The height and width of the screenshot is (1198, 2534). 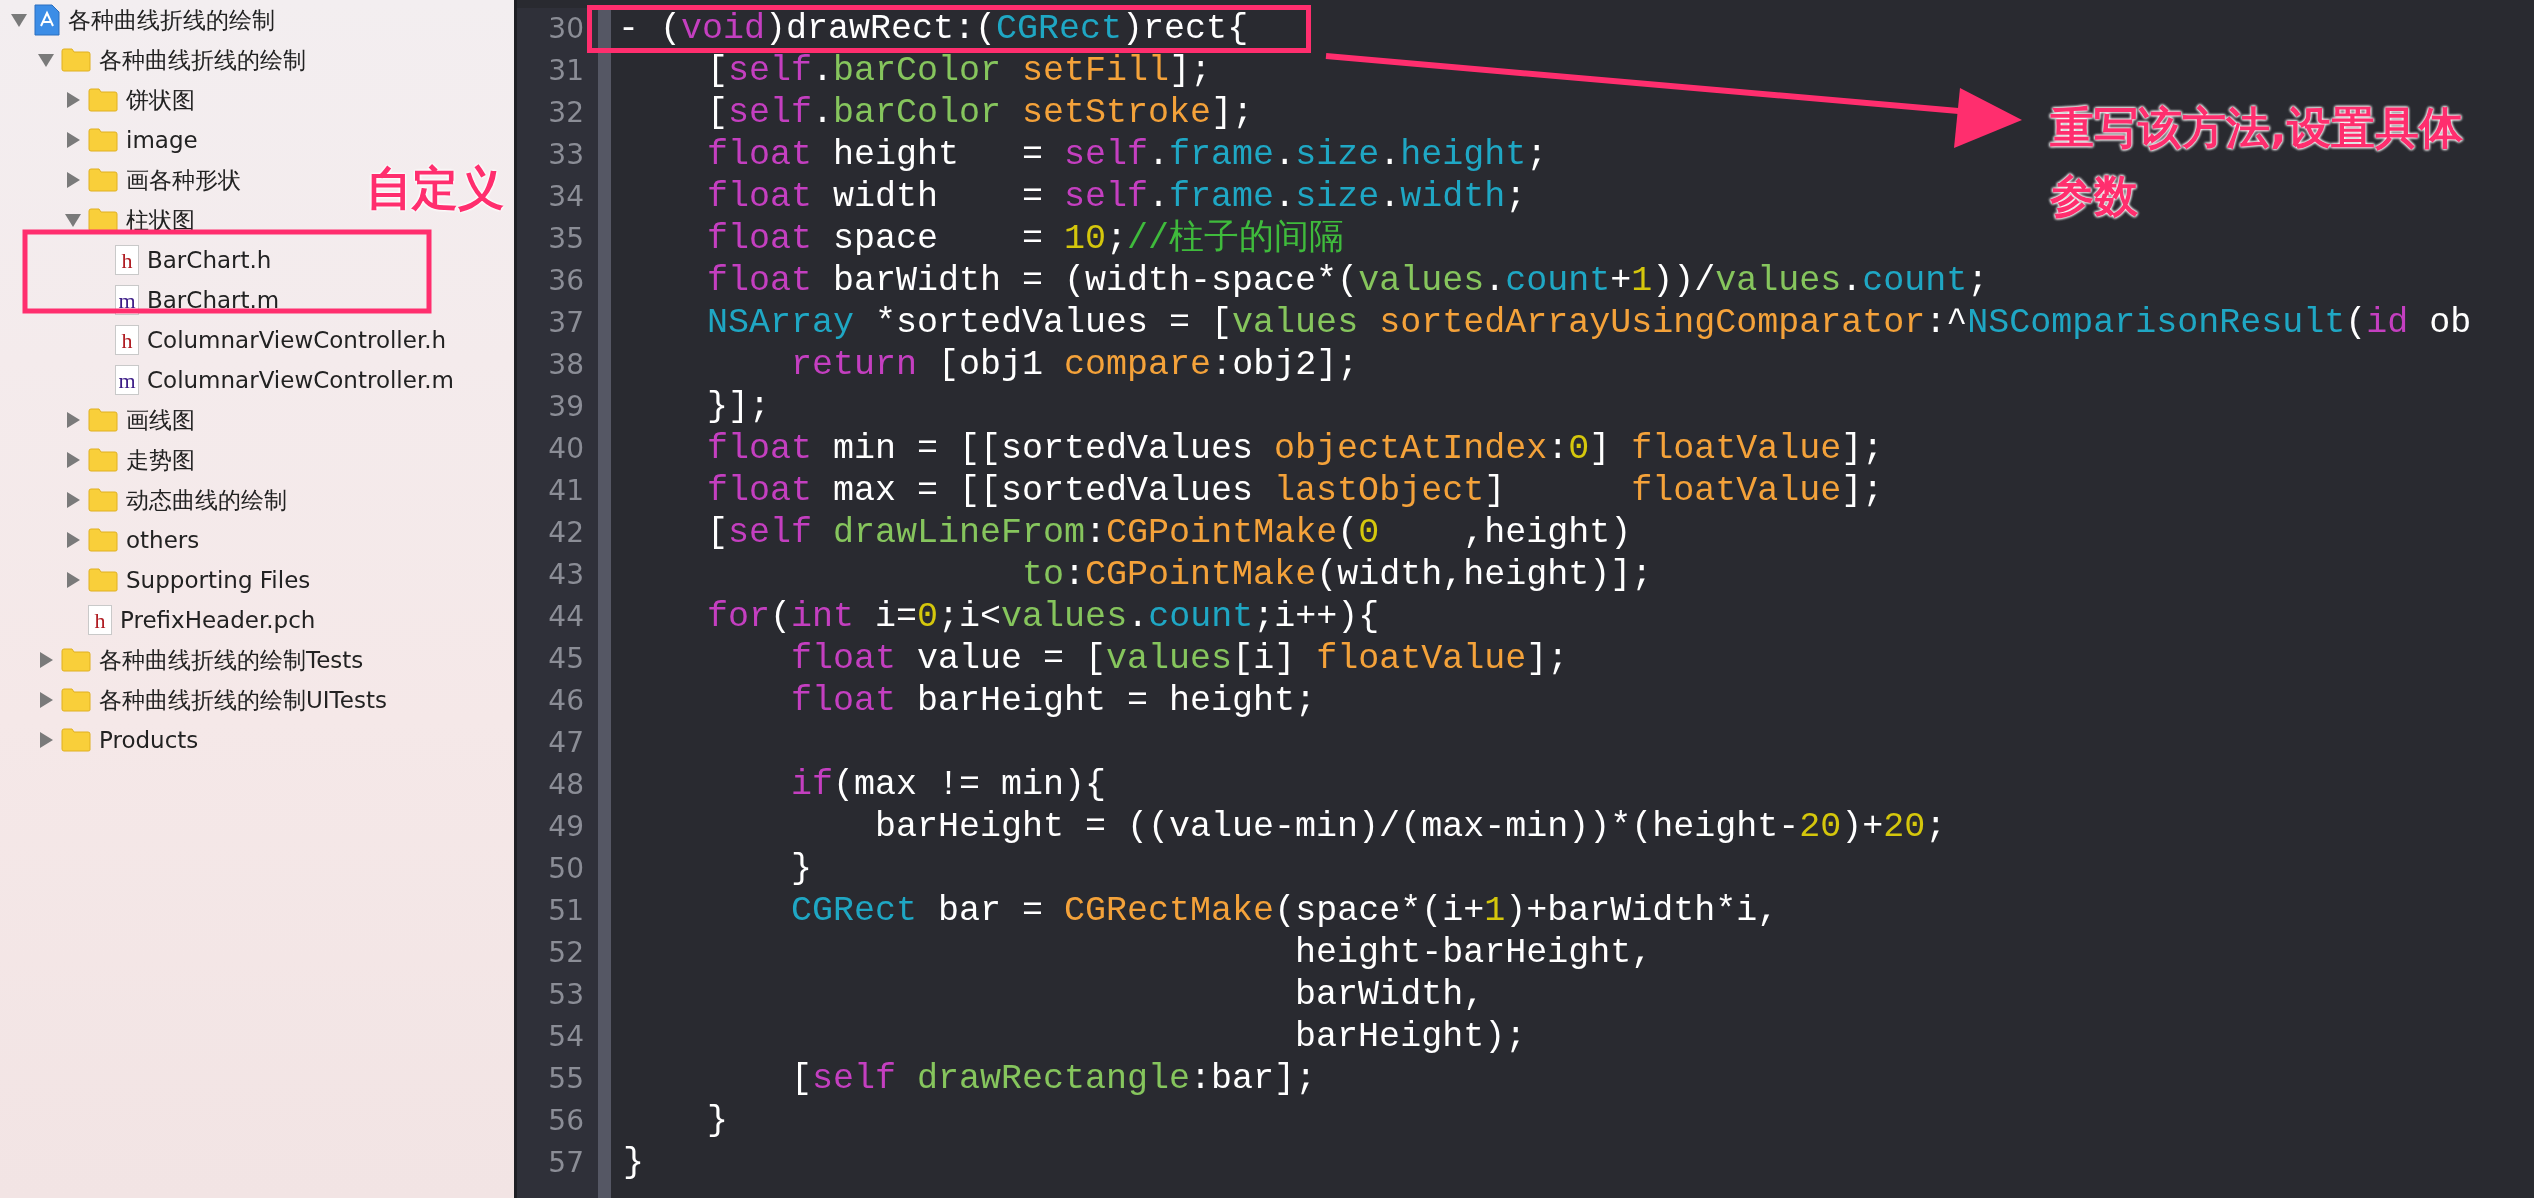 I want to click on code-line: return [obj1 compare:obj2];, so click(x=1074, y=365).